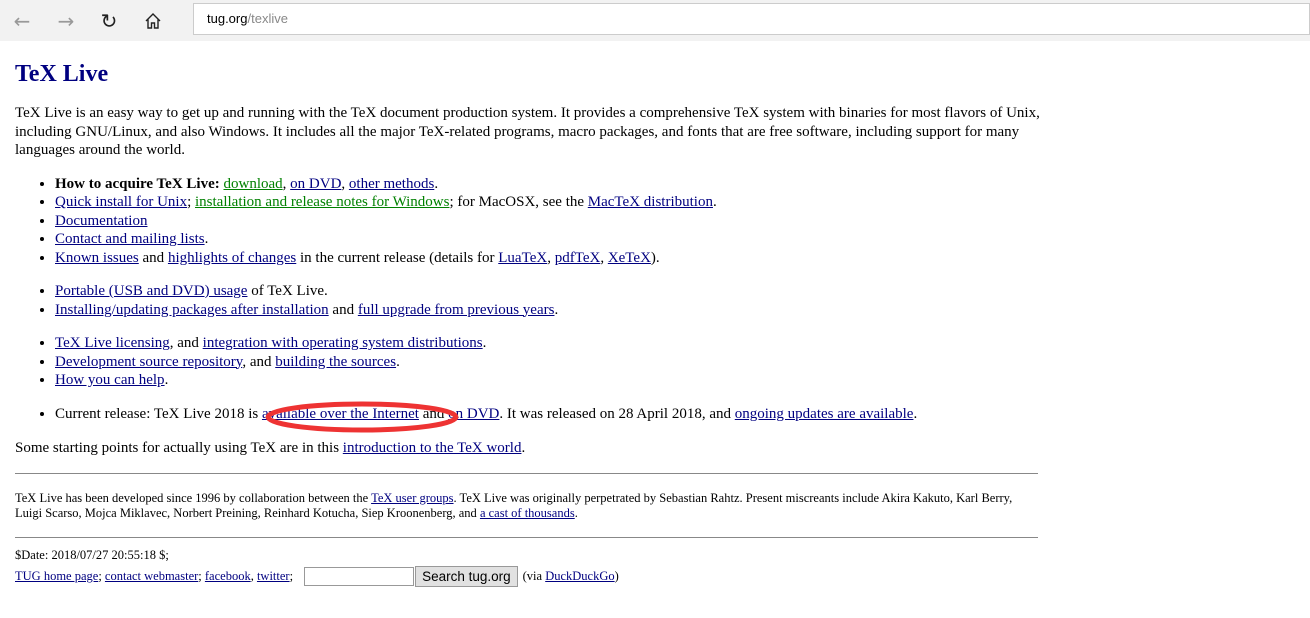 This screenshot has height=618, width=1310. I want to click on home-icon, so click(153, 21).